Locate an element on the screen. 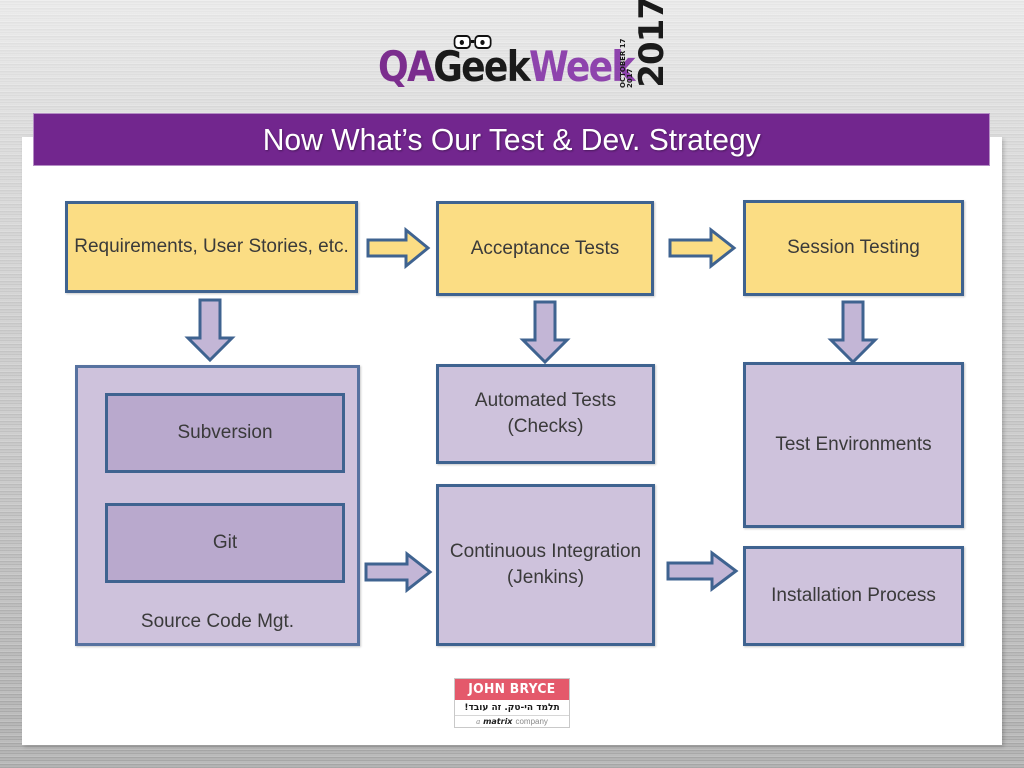  box-subversion: Subversion is located at coordinates (225, 433).